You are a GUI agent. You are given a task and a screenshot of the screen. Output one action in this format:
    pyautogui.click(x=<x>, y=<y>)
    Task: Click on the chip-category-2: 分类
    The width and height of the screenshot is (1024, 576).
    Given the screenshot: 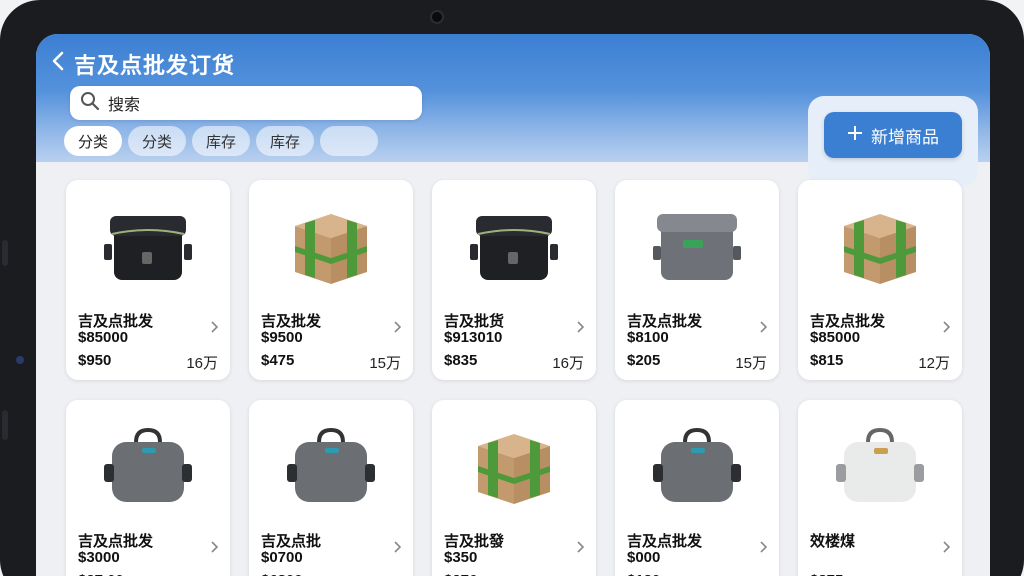 What is the action you would take?
    pyautogui.click(x=157, y=141)
    